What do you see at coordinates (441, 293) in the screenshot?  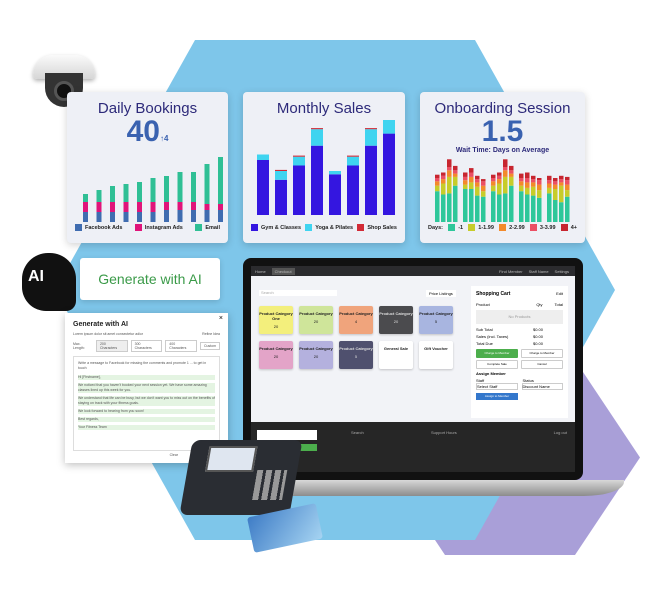 I see `price-listings-button: Price Listings` at bounding box center [441, 293].